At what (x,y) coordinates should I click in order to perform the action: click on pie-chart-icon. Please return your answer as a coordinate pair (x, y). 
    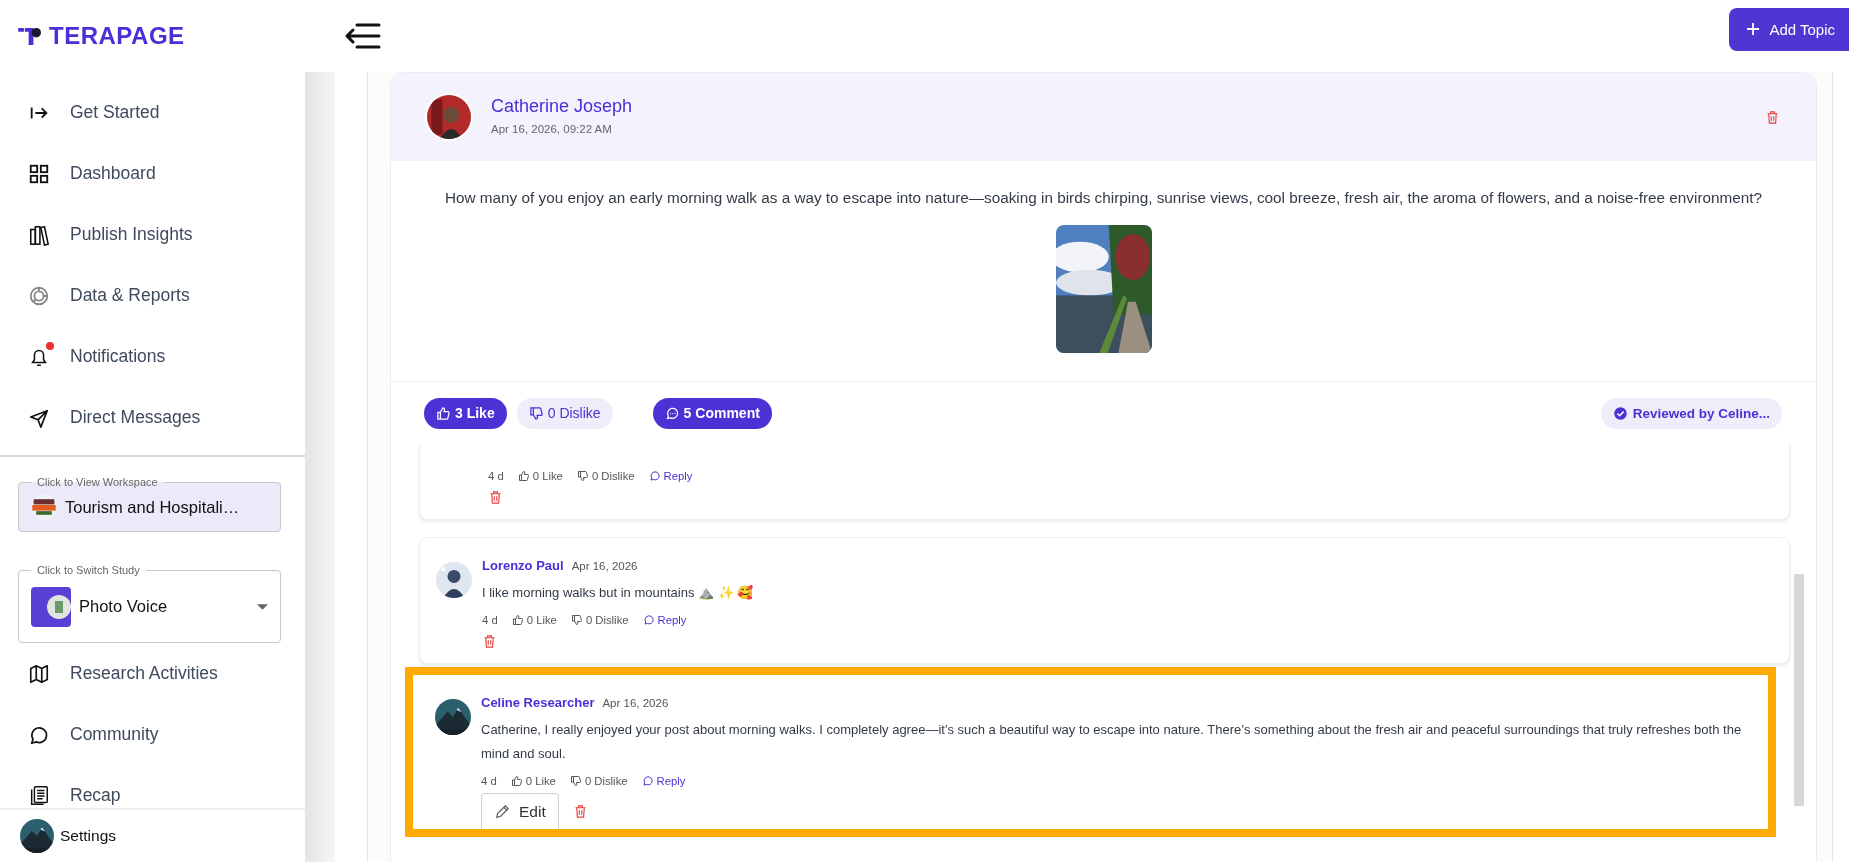
    Looking at the image, I should click on (39, 295).